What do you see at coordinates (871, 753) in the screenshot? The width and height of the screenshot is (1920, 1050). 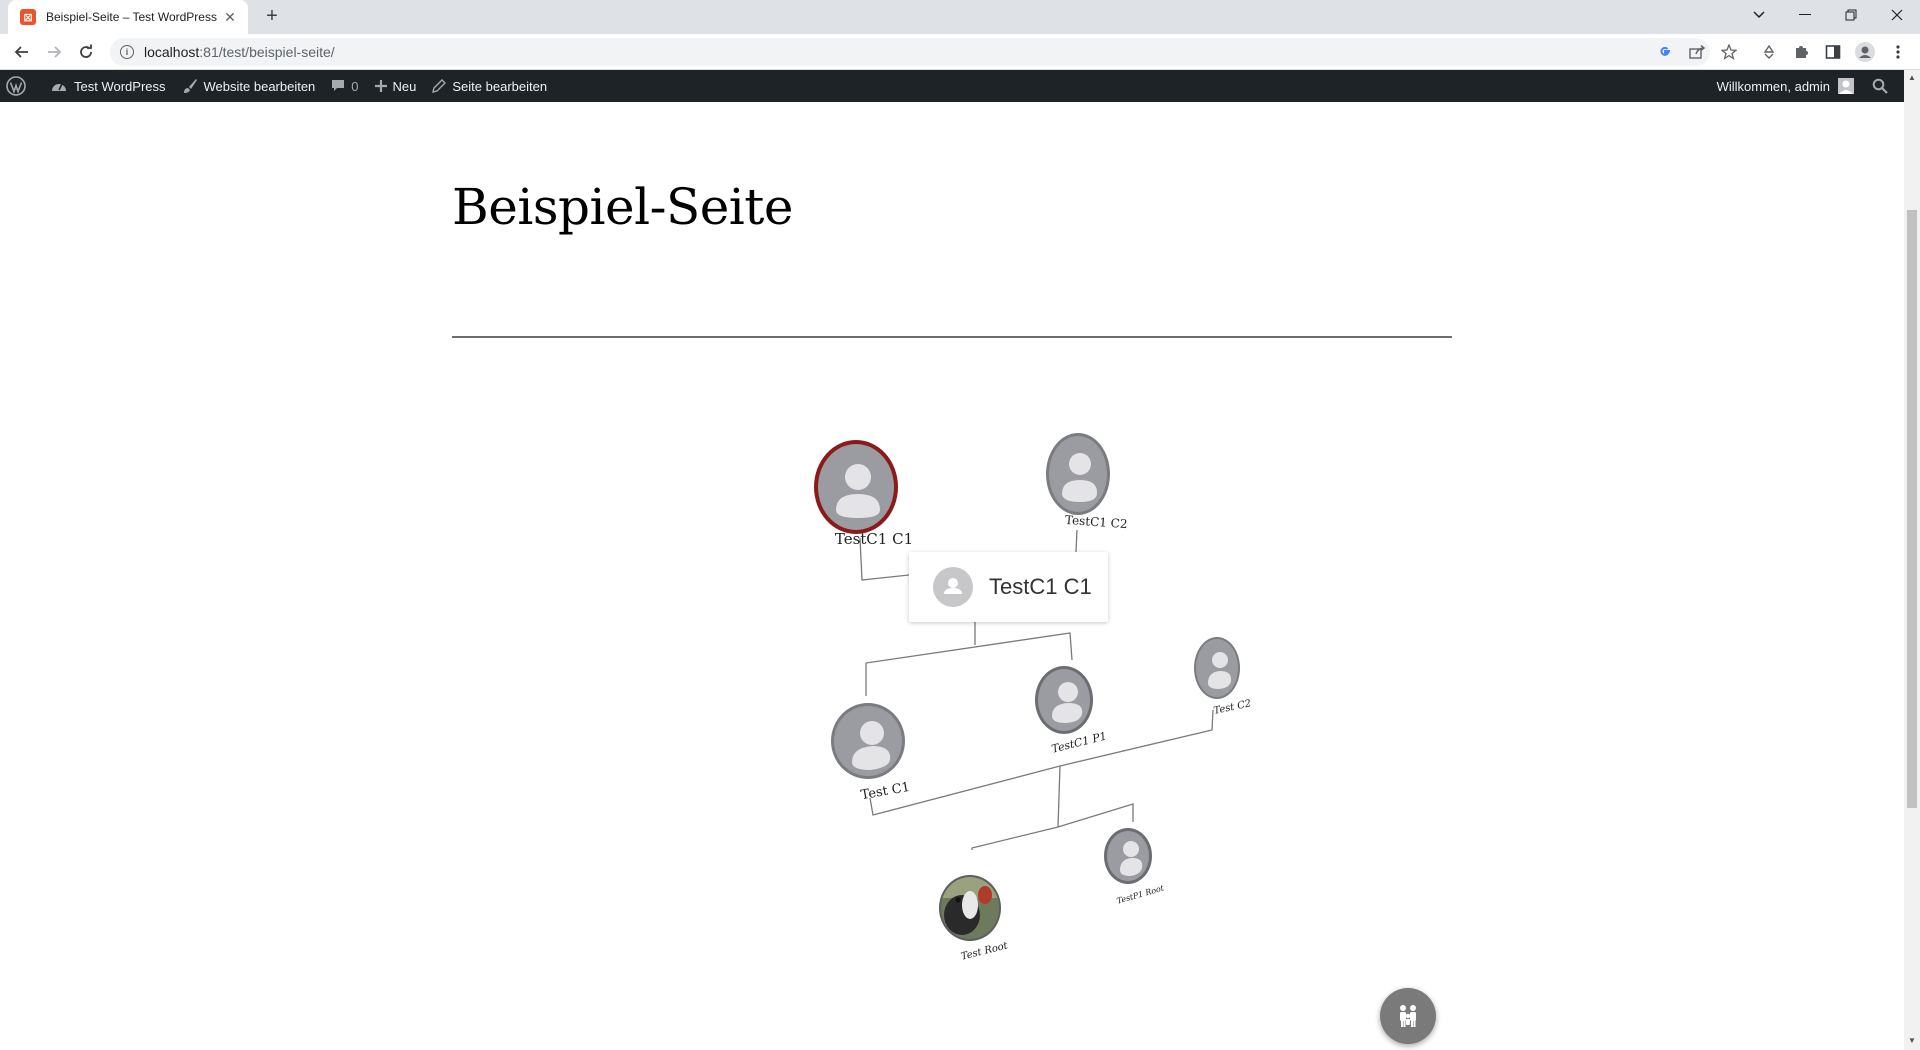 I see `tree-node-test-c1: Test C1` at bounding box center [871, 753].